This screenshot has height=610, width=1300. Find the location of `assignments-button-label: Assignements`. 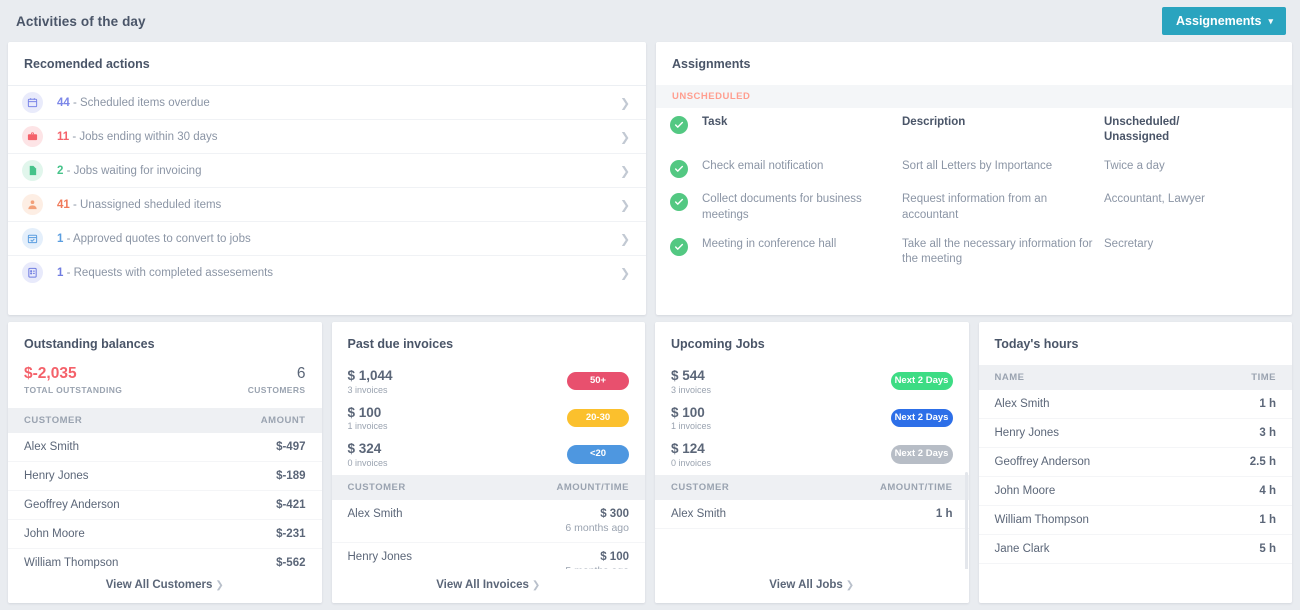

assignments-button-label: Assignements is located at coordinates (1219, 20).